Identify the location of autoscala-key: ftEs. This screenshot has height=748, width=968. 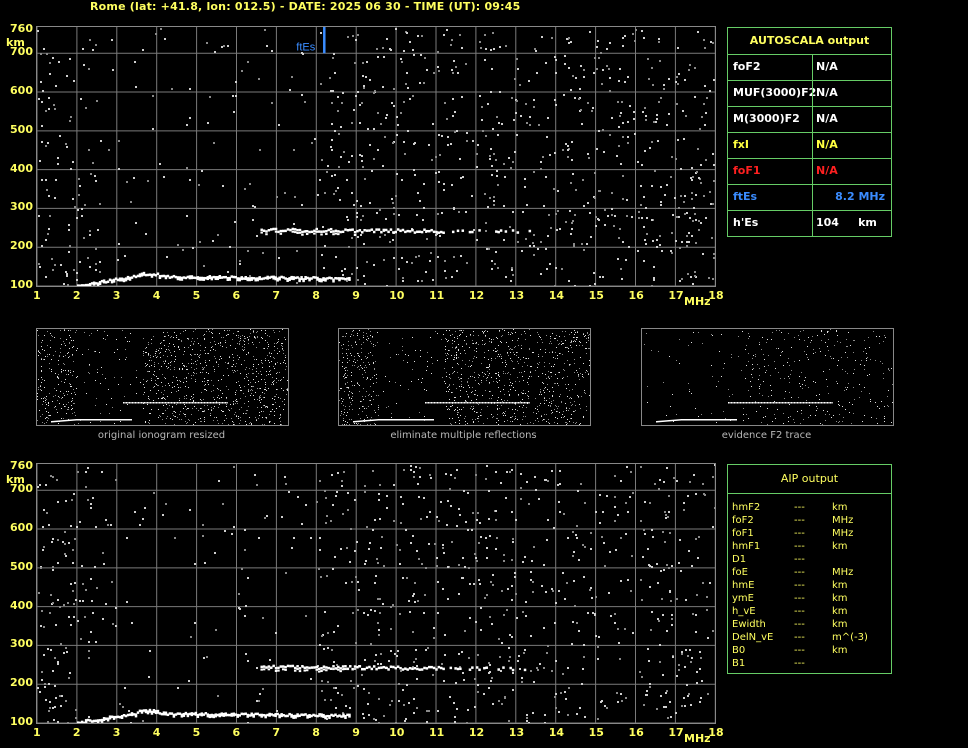
(745, 196).